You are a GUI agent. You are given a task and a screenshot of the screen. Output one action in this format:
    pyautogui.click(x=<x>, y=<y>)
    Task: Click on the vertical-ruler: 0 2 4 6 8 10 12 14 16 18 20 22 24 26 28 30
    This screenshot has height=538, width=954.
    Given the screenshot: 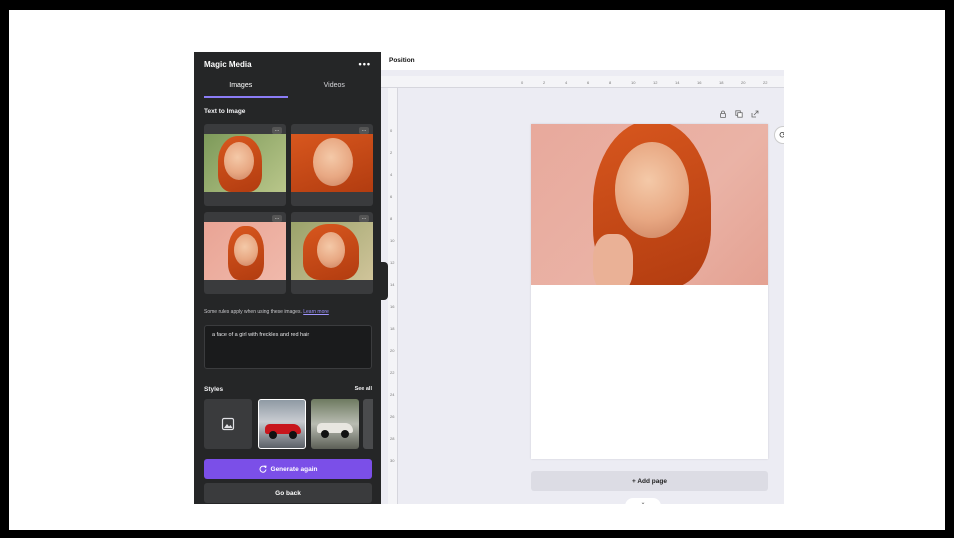 What is the action you would take?
    pyautogui.click(x=393, y=296)
    